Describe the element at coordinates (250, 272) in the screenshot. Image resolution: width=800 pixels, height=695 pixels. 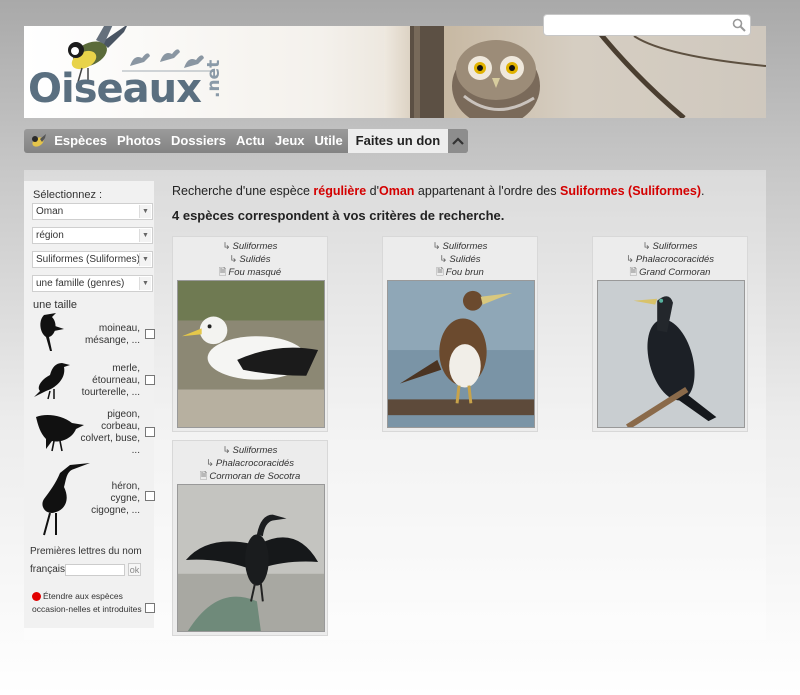
I see `taxo-species: 🗎 Fou masqué` at that location.